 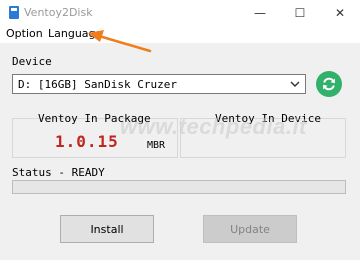 What do you see at coordinates (120, 41) in the screenshot?
I see `annotation-arrow-icon` at bounding box center [120, 41].